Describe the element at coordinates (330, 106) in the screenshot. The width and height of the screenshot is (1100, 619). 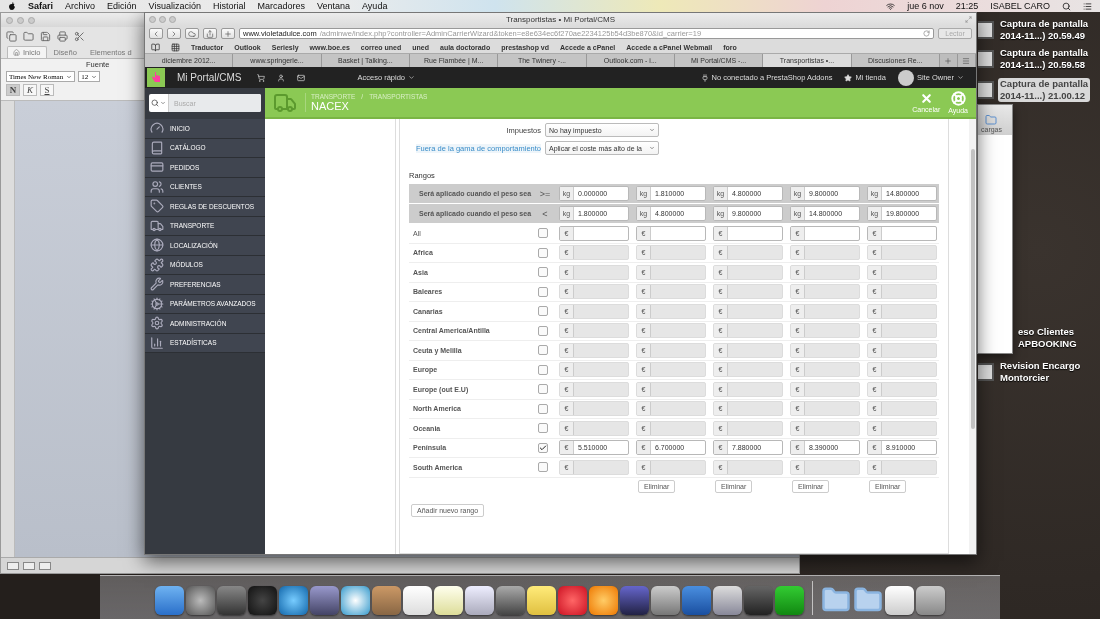
I see `page-title: NACEX` at that location.